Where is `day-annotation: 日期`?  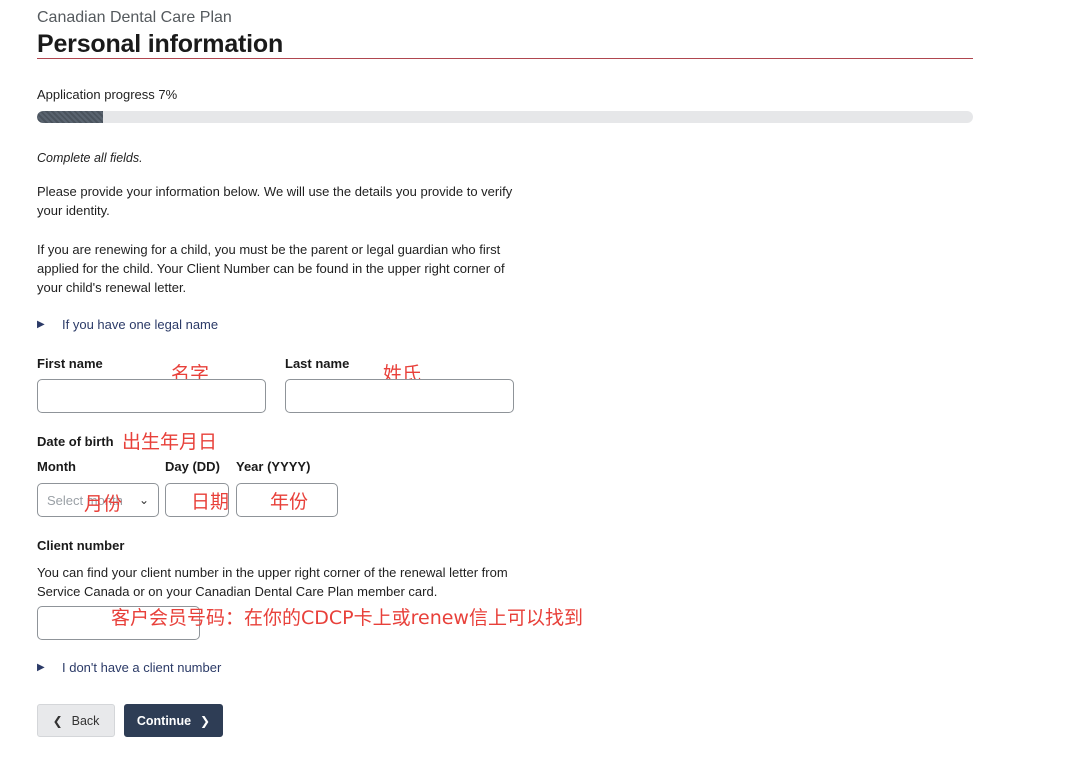 day-annotation: 日期 is located at coordinates (210, 502).